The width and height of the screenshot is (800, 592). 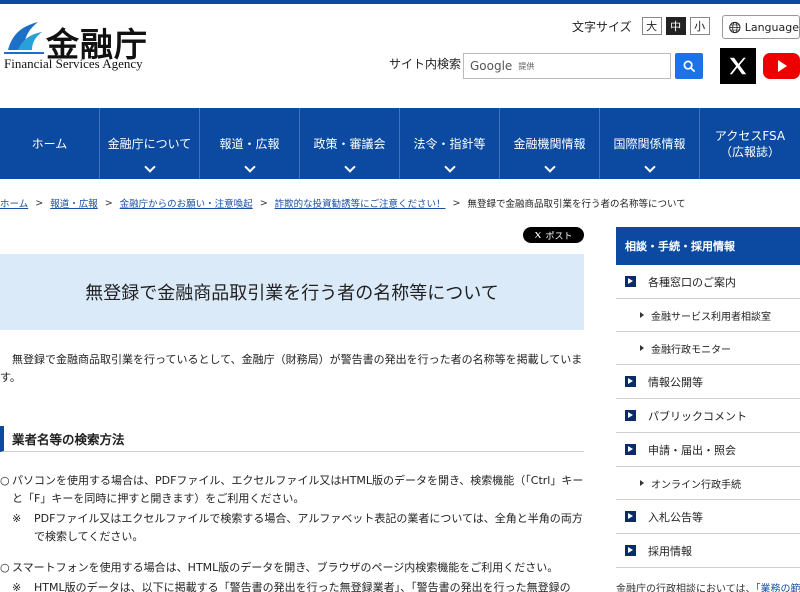 I want to click on sidebar-footer-note: 金融庁の行政相談においては、「業務の範, so click(x=708, y=586).